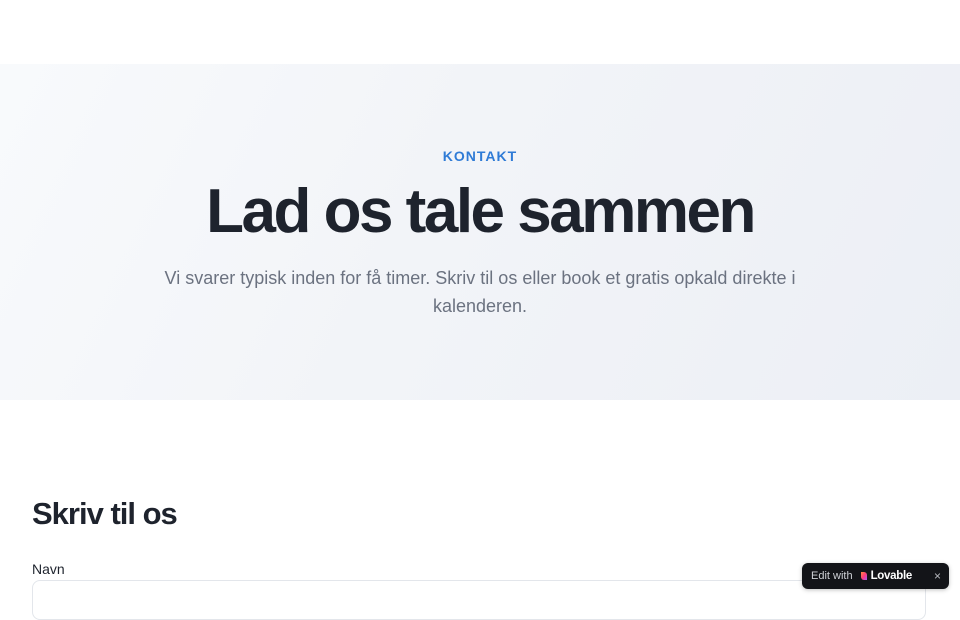 The width and height of the screenshot is (960, 620). I want to click on lovable-heart-icon, so click(863, 576).